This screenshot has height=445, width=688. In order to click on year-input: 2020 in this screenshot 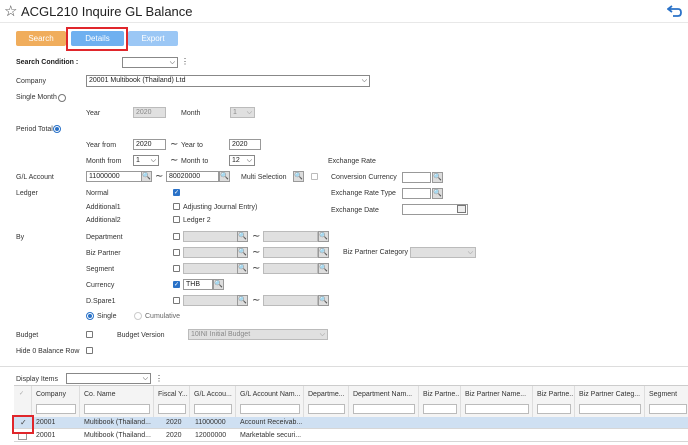, I will do `click(149, 112)`.